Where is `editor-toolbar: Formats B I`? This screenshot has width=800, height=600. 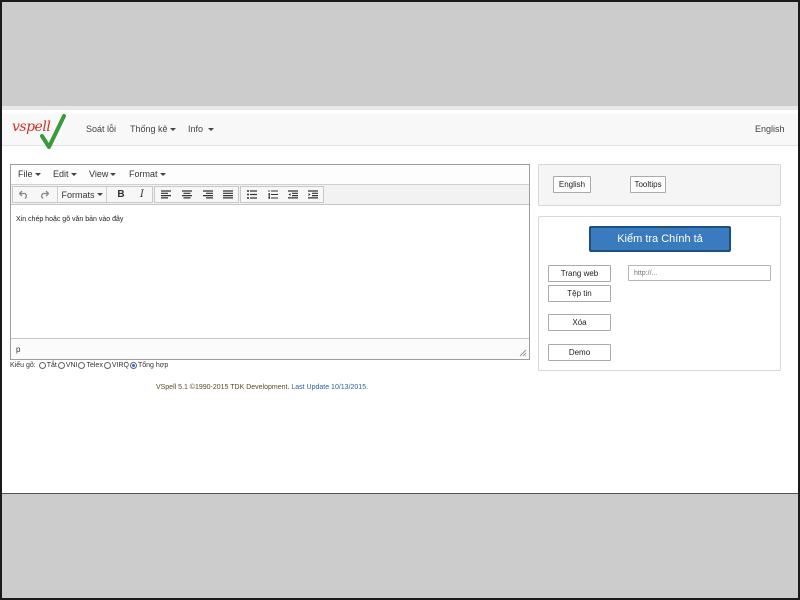 editor-toolbar: Formats B I is located at coordinates (270, 195).